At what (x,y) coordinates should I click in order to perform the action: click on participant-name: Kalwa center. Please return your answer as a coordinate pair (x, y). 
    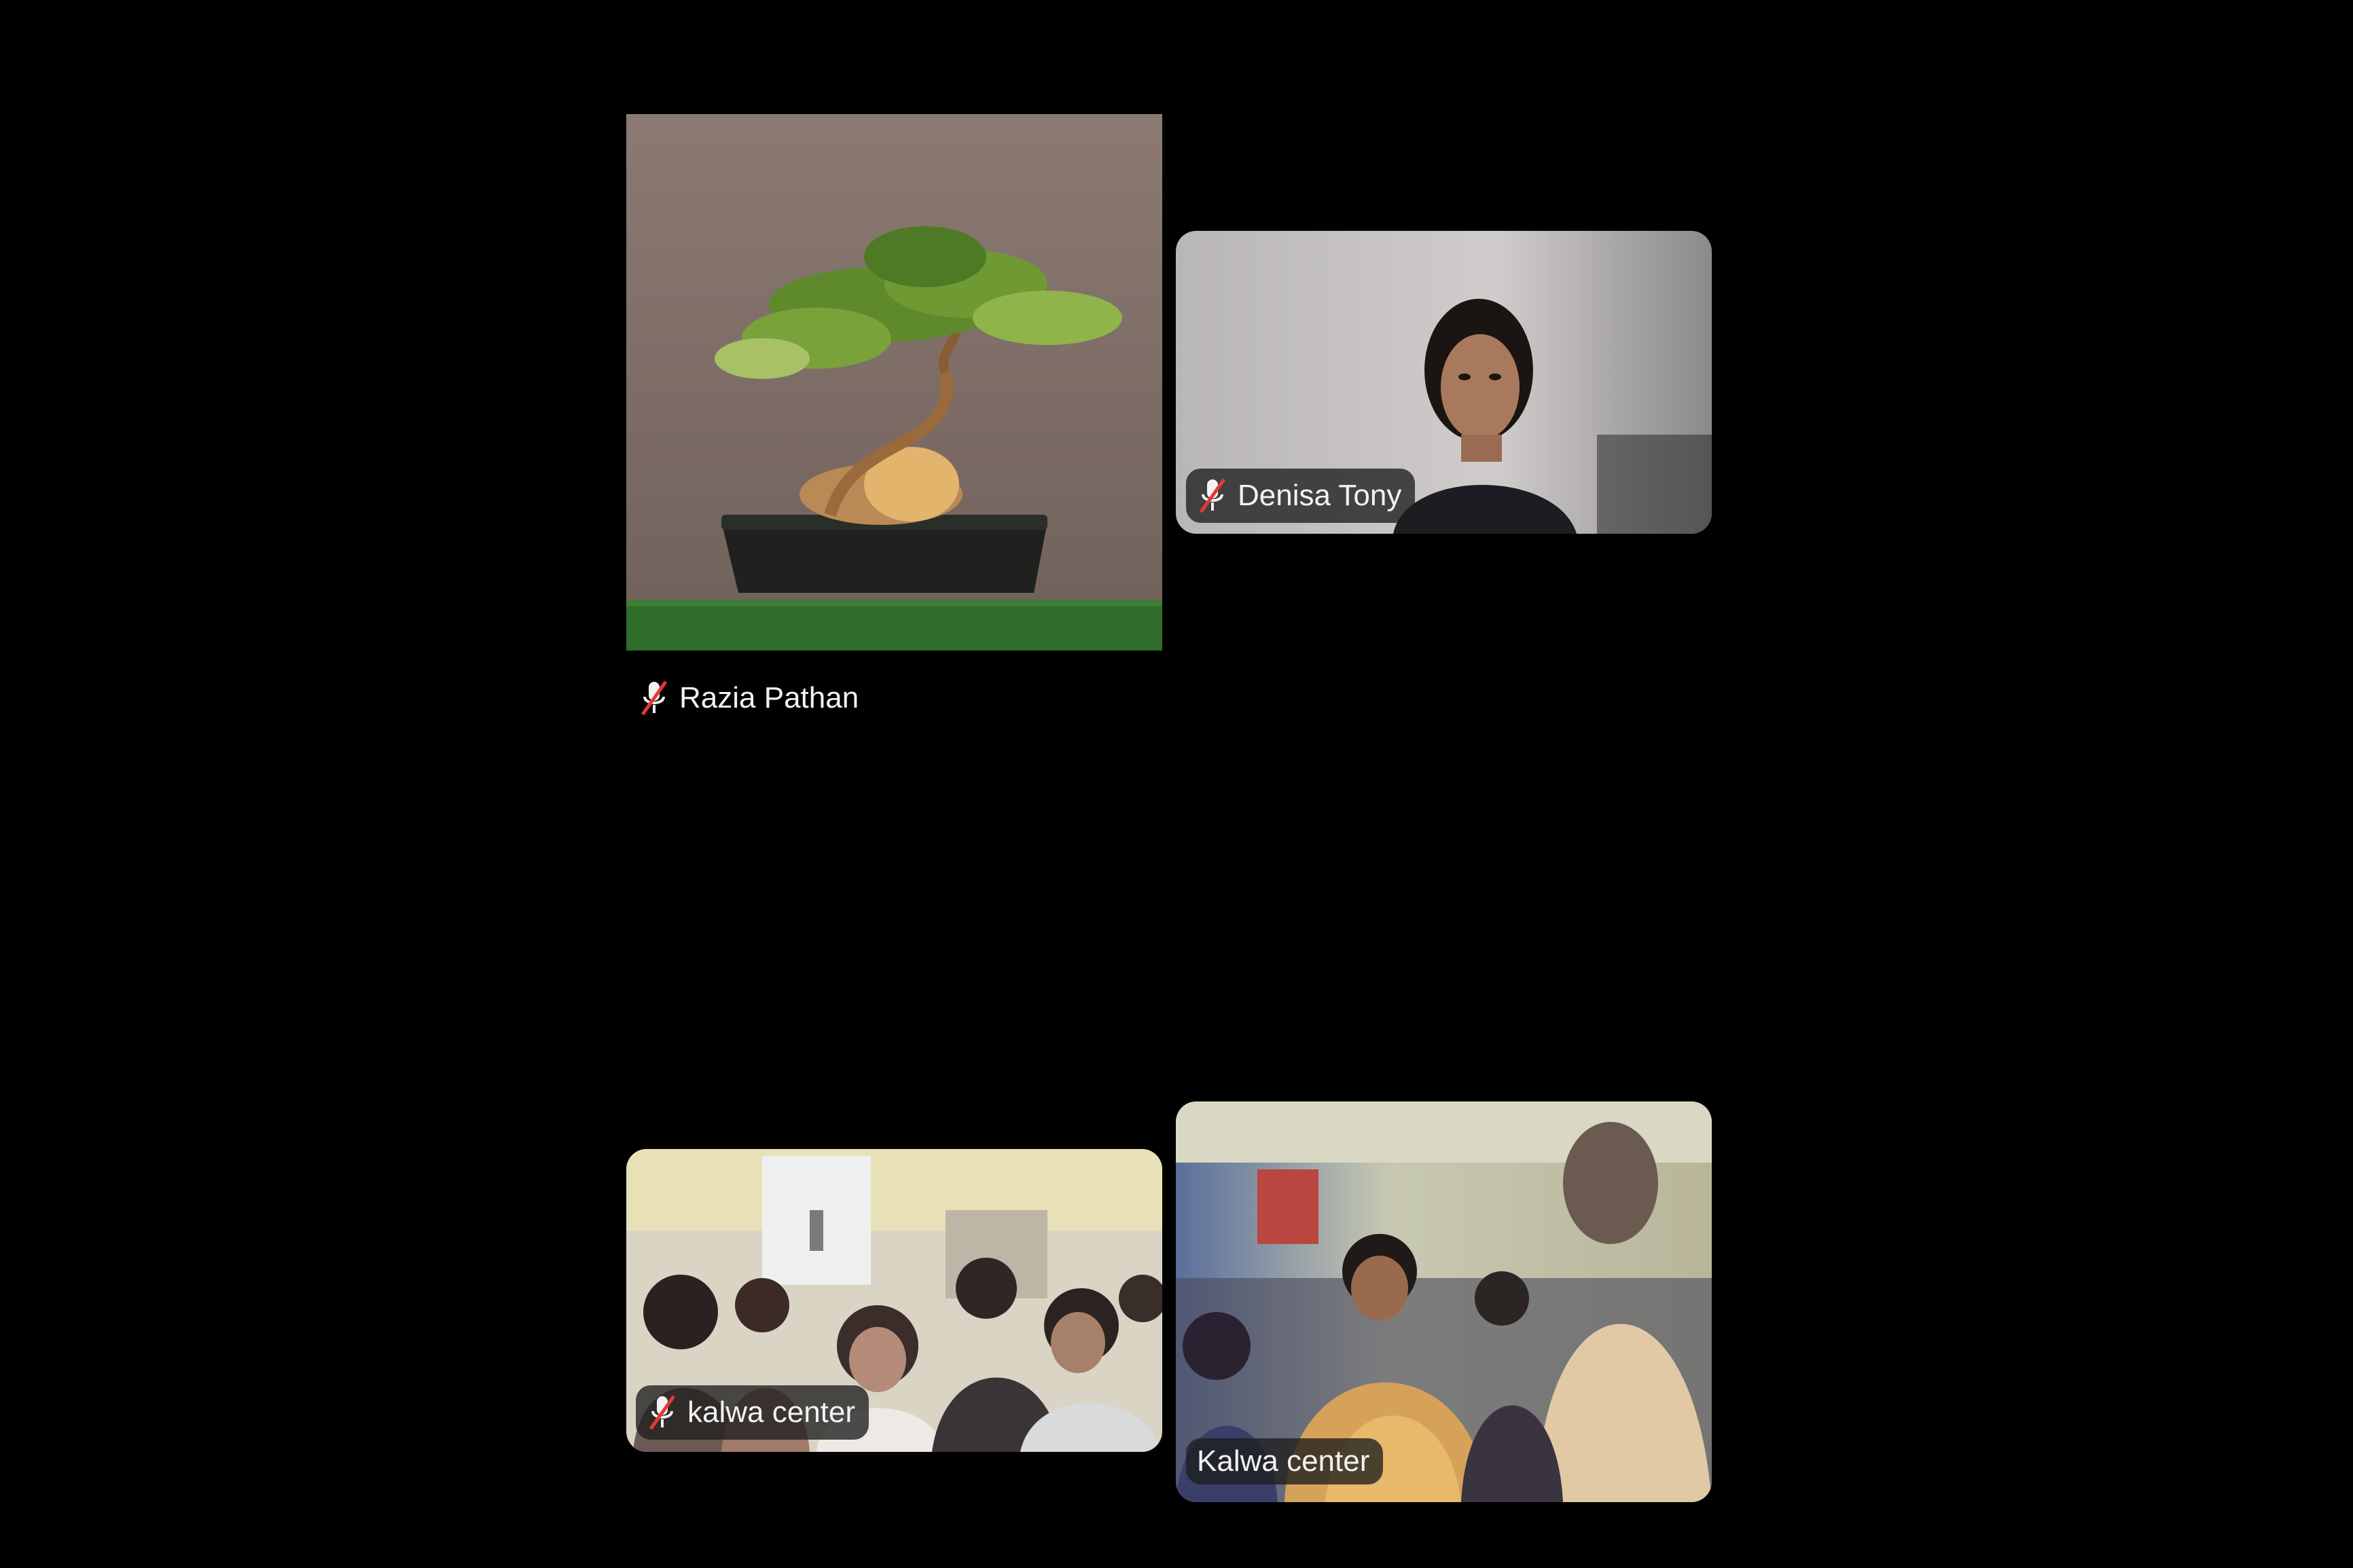
    Looking at the image, I should click on (1283, 1461).